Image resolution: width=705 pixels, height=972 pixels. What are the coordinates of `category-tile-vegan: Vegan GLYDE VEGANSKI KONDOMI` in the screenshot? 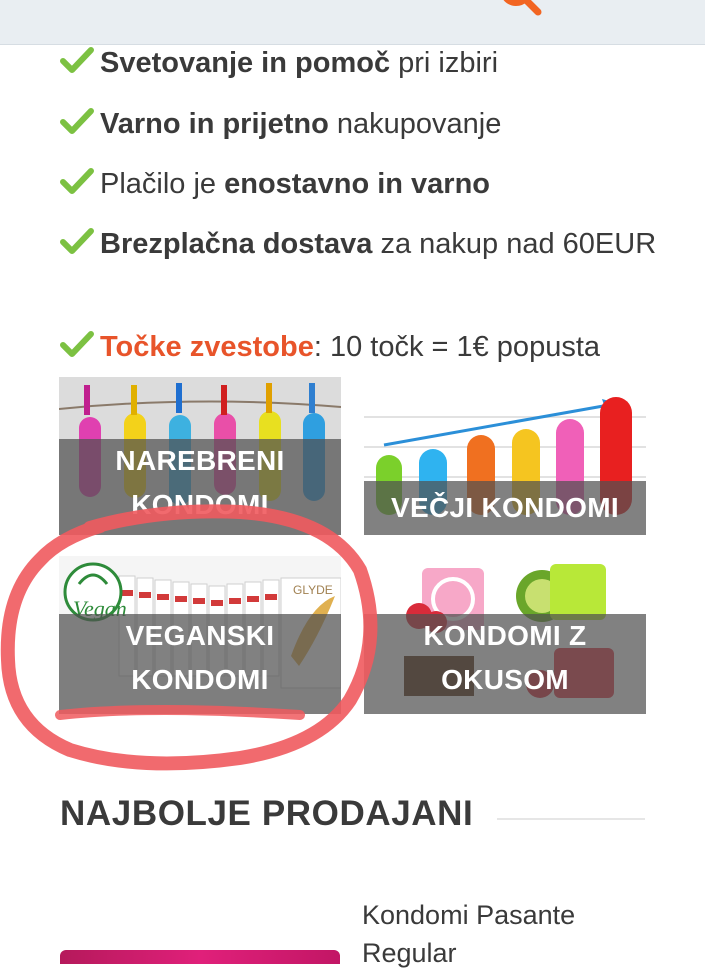 It's located at (200, 635).